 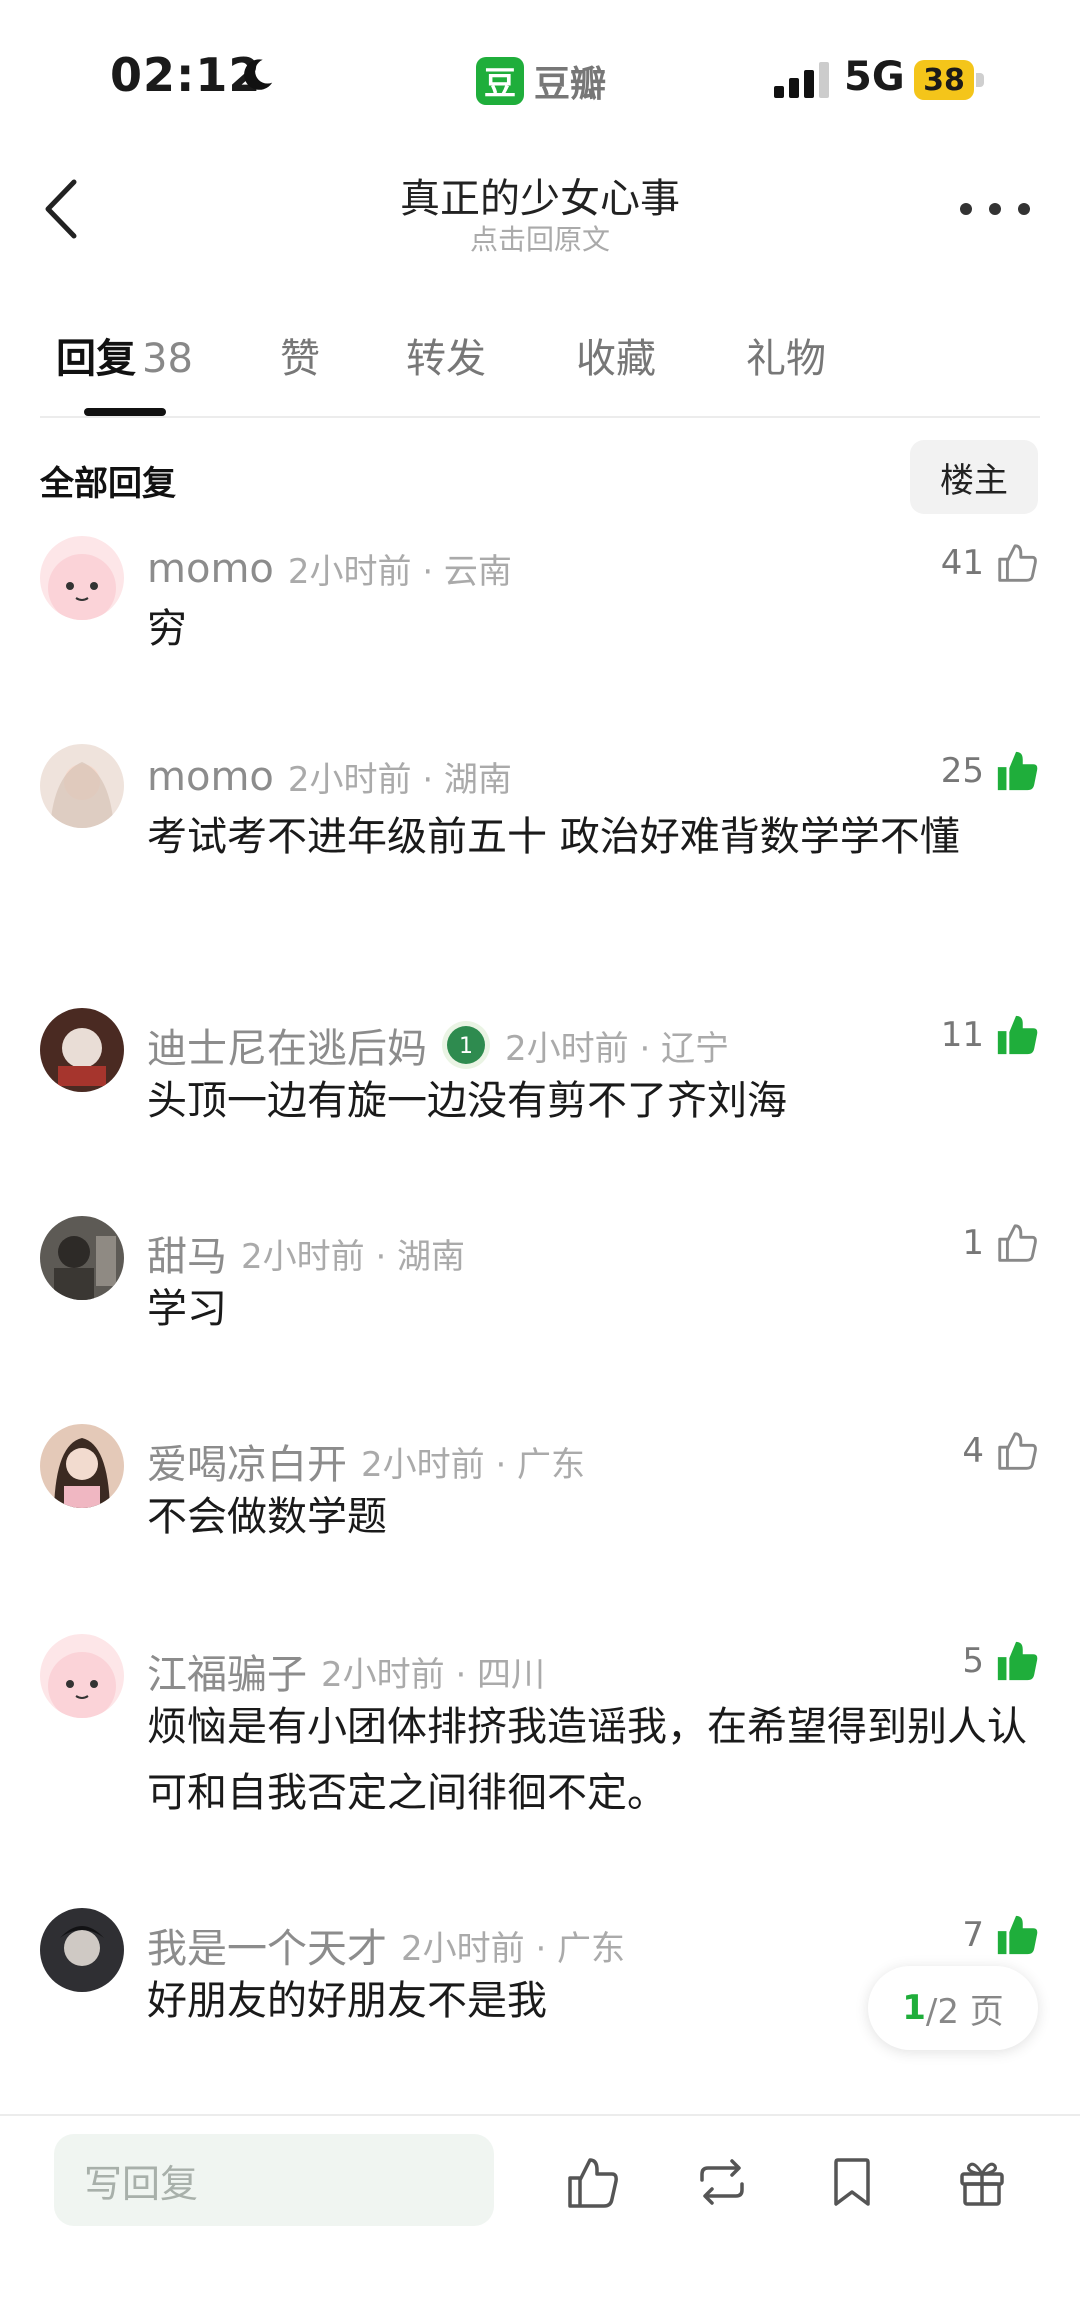 I want to click on level-badge-icon: 1, so click(x=466, y=1045).